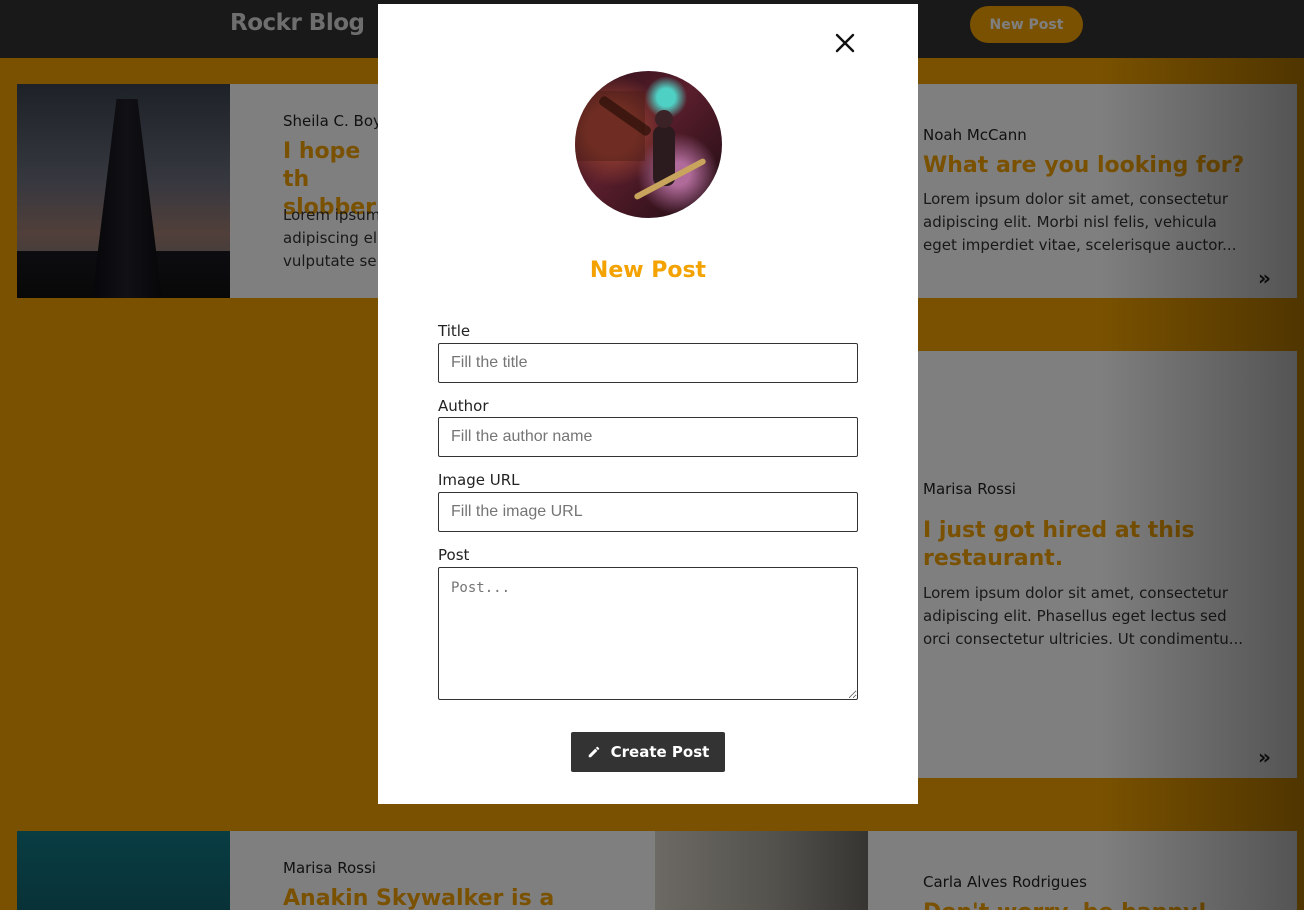  What do you see at coordinates (648, 437) in the screenshot?
I see `author-input` at bounding box center [648, 437].